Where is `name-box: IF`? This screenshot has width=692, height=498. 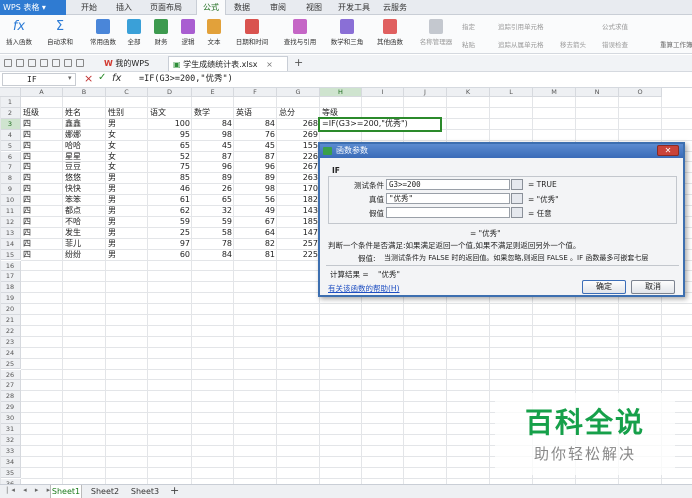 name-box: IF is located at coordinates (39, 79).